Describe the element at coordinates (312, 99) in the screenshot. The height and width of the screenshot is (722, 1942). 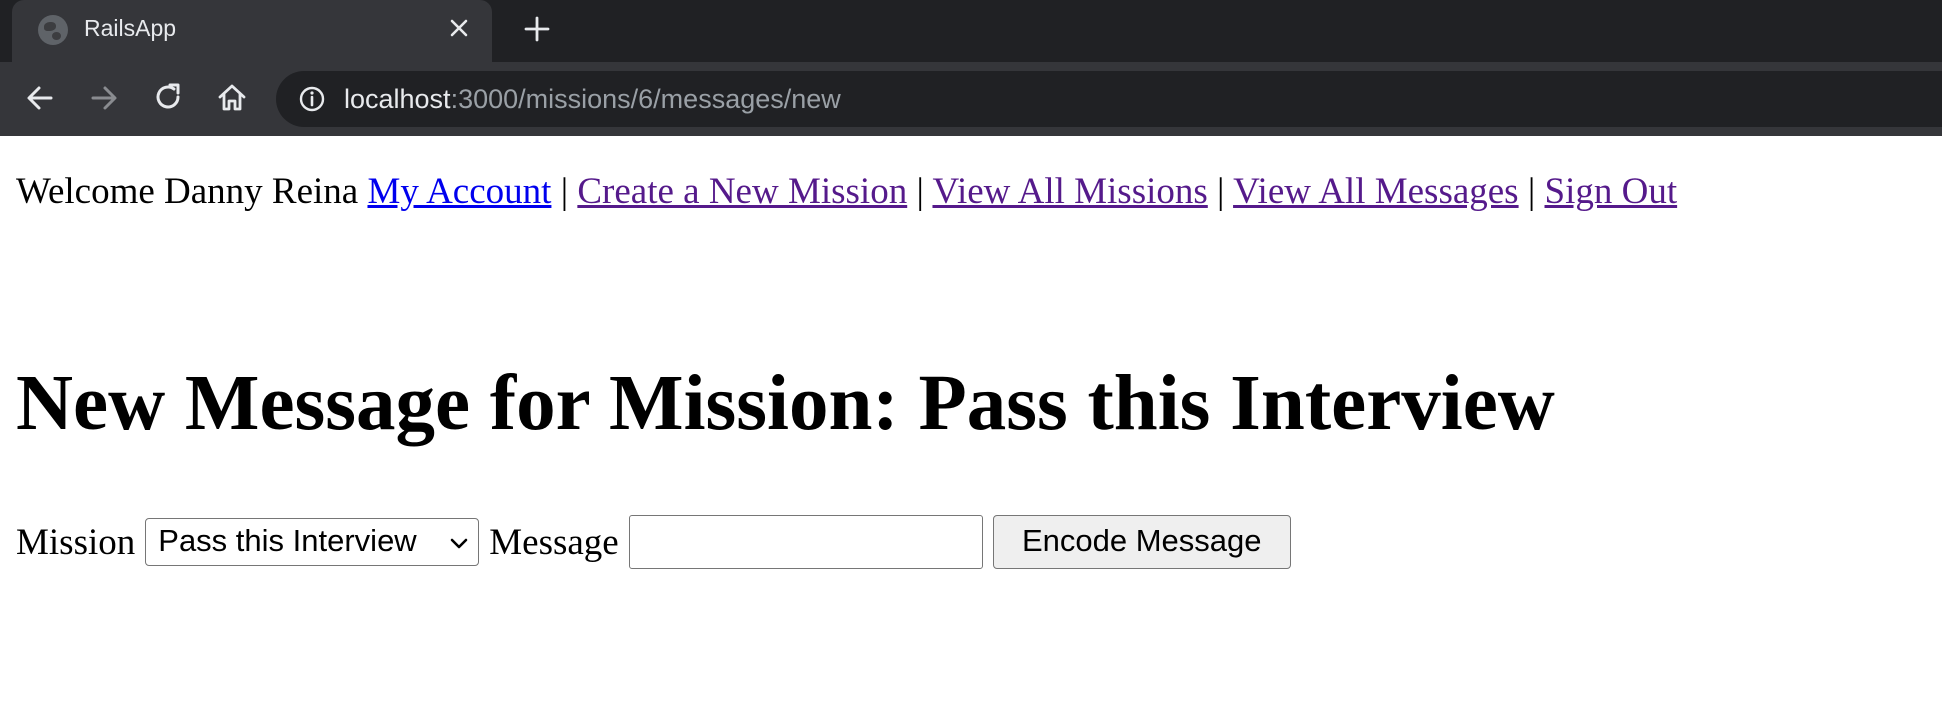
I see `info-icon` at that location.